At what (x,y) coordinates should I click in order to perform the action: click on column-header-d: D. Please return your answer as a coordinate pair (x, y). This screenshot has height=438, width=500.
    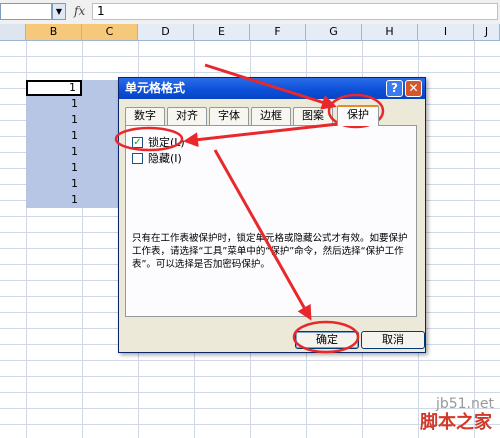
    Looking at the image, I should click on (166, 32).